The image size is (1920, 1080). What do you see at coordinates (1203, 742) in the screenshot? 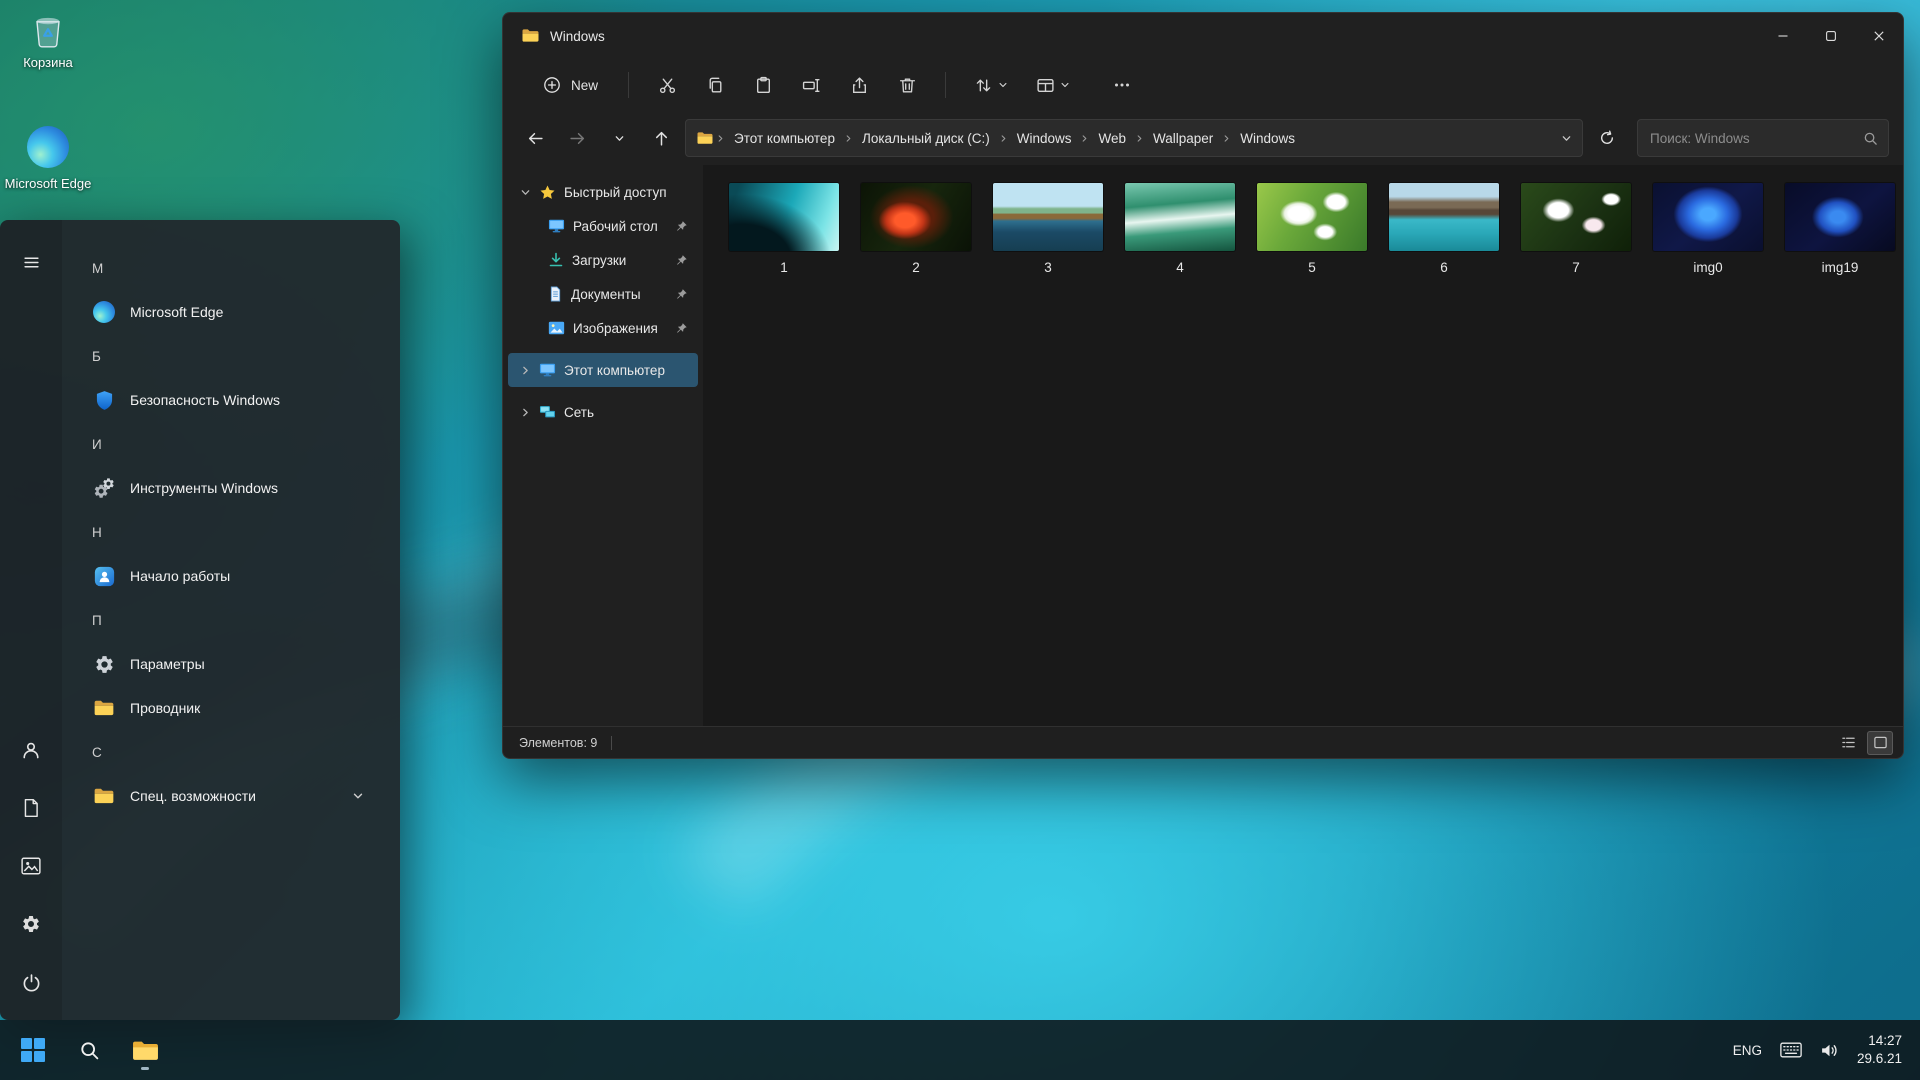
I see `status-bar: Элементов: 9` at bounding box center [1203, 742].